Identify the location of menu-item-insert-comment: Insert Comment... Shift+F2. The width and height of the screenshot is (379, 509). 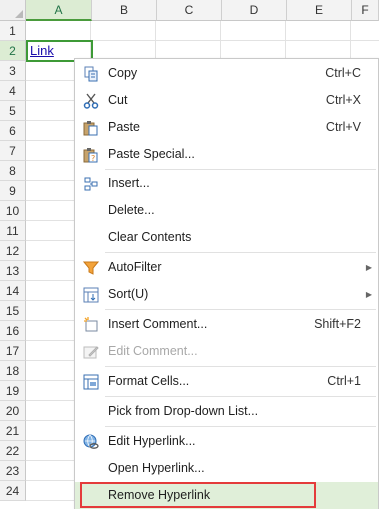
(226, 324).